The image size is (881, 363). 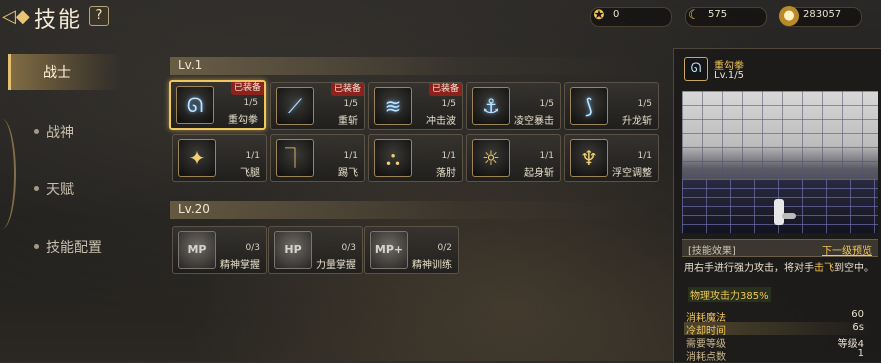 What do you see at coordinates (74, 248) in the screenshot?
I see `sidebar-item-label: 技能配置` at bounding box center [74, 248].